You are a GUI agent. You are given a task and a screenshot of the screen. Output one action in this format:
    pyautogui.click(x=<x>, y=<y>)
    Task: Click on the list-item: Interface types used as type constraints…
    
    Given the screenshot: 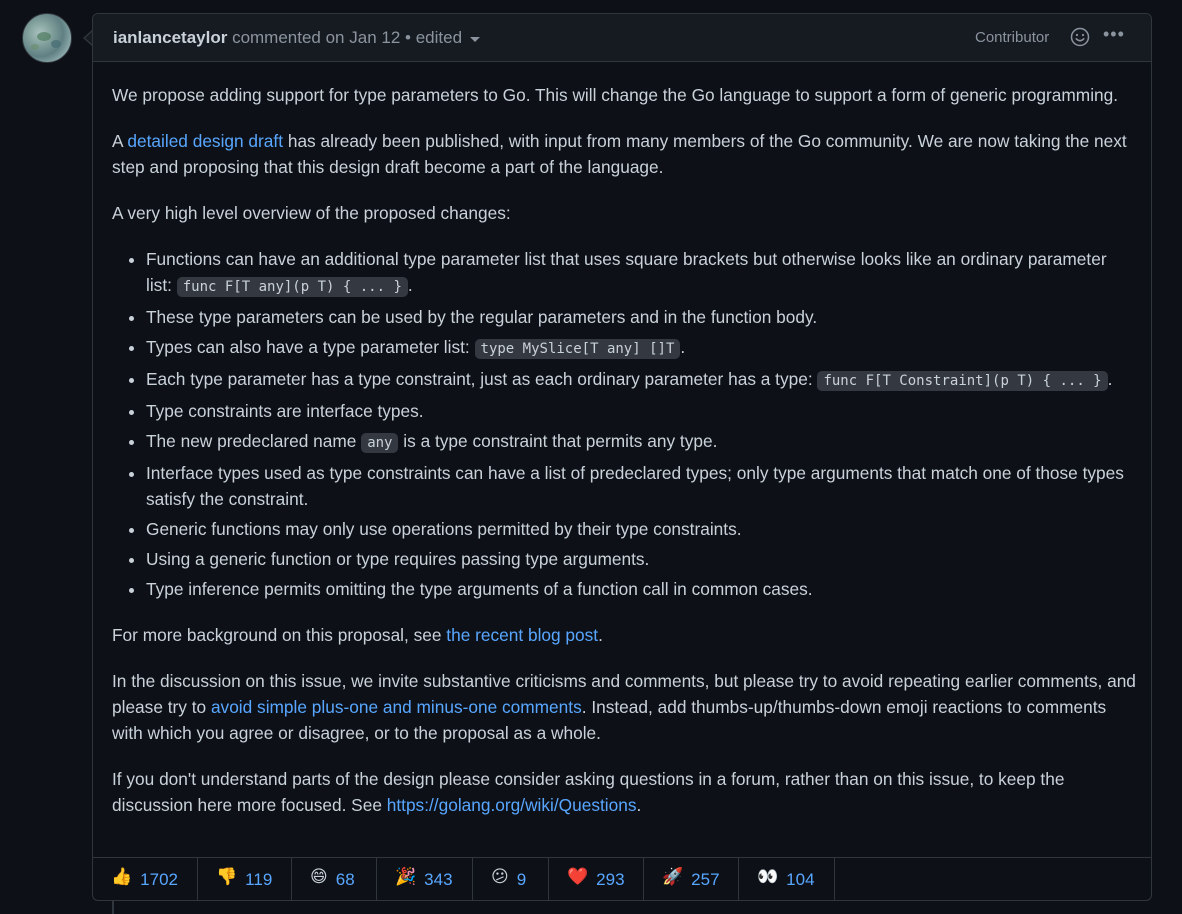 What is the action you would take?
    pyautogui.click(x=641, y=486)
    